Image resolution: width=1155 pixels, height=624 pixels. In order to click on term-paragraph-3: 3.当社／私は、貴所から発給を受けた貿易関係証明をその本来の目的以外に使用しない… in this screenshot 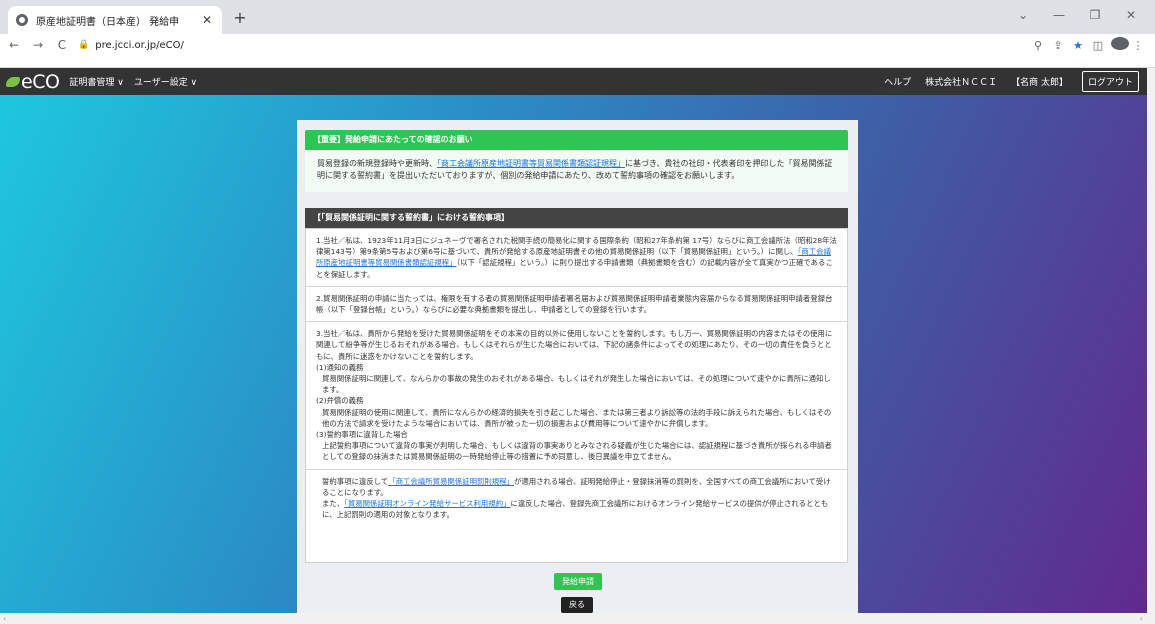, I will do `click(576, 396)`.